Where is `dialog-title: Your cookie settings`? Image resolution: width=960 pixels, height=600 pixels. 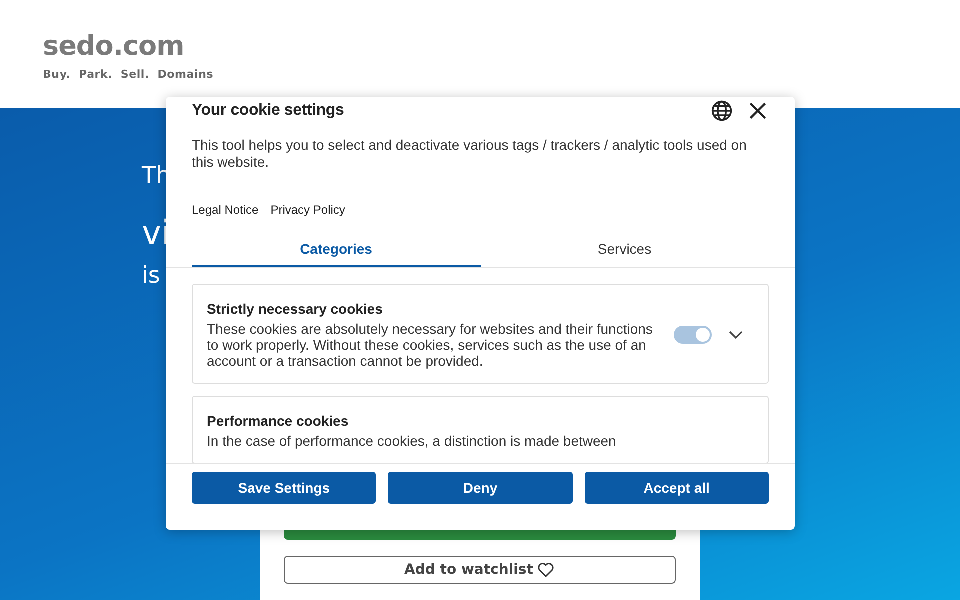
dialog-title: Your cookie settings is located at coordinates (269, 111).